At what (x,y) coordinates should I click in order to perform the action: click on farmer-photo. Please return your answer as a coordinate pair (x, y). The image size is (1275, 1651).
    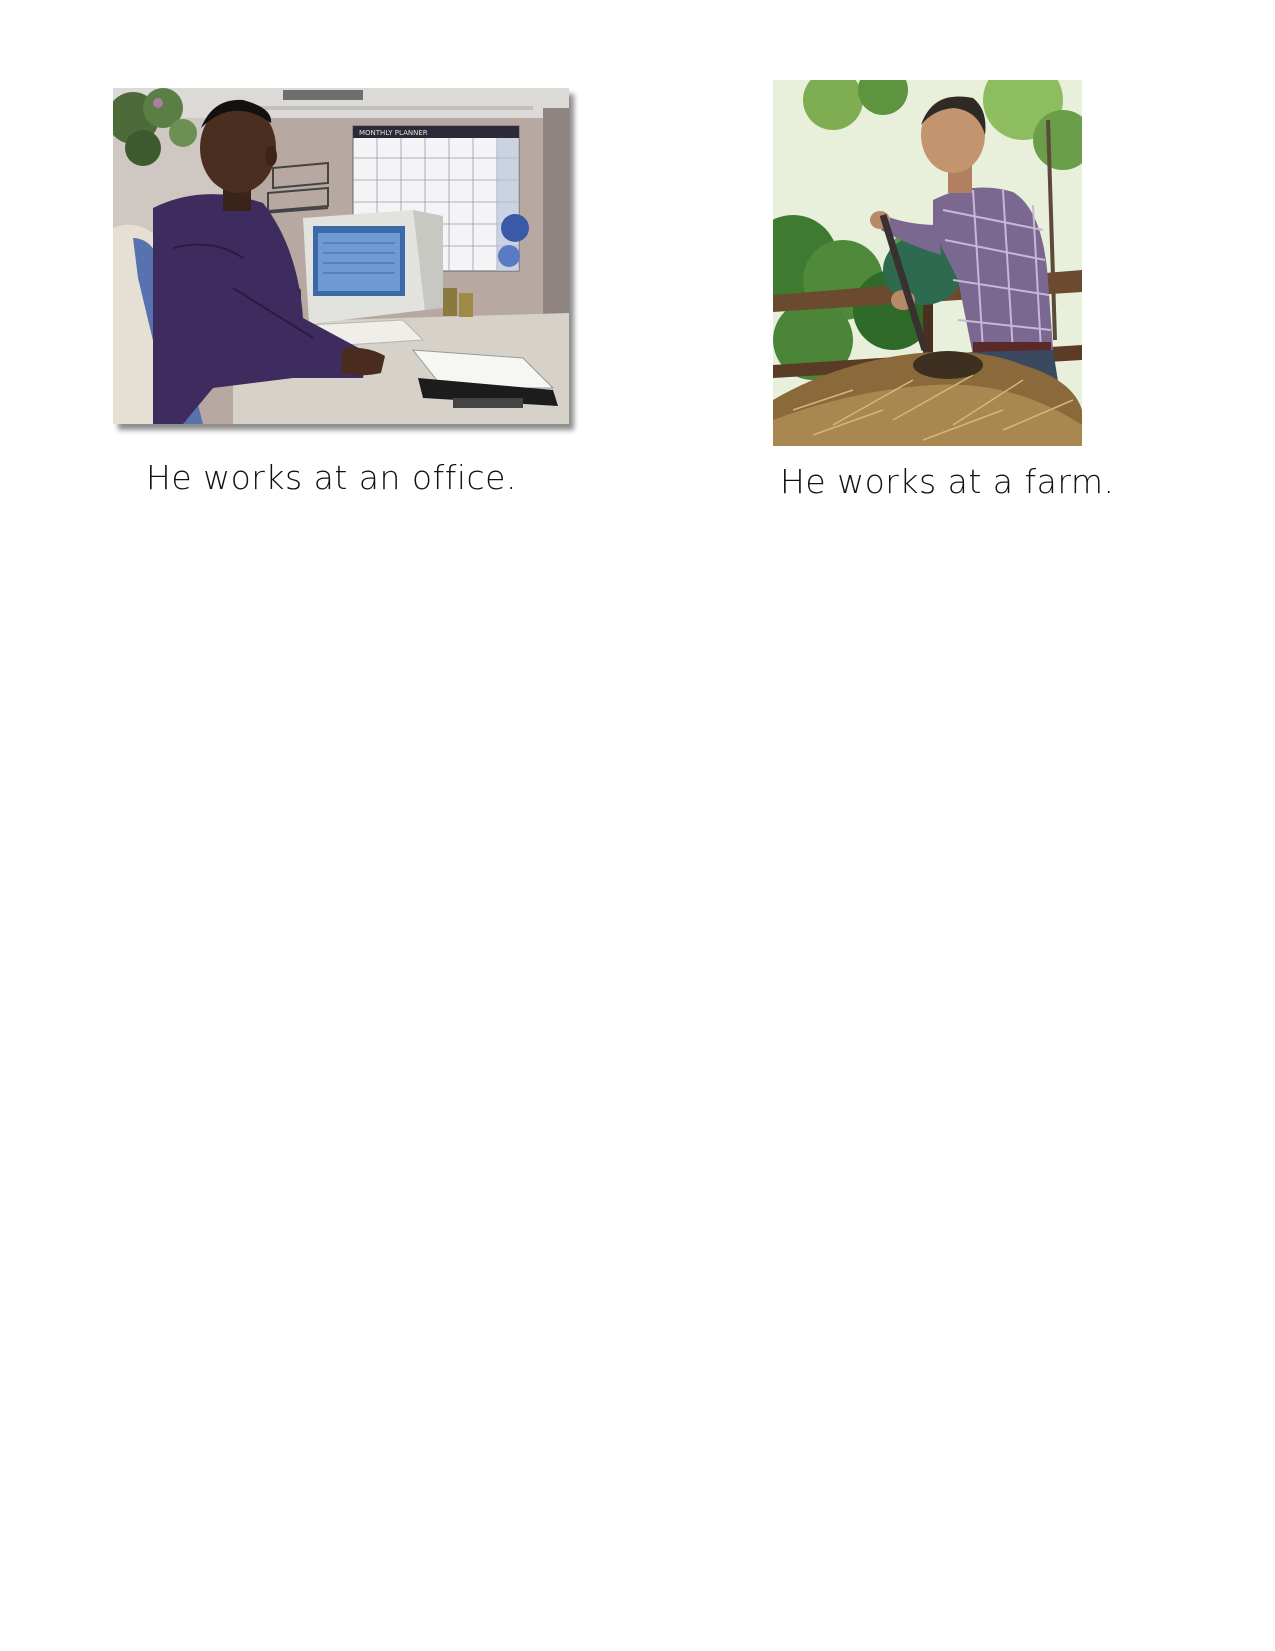
    Looking at the image, I should click on (927, 263).